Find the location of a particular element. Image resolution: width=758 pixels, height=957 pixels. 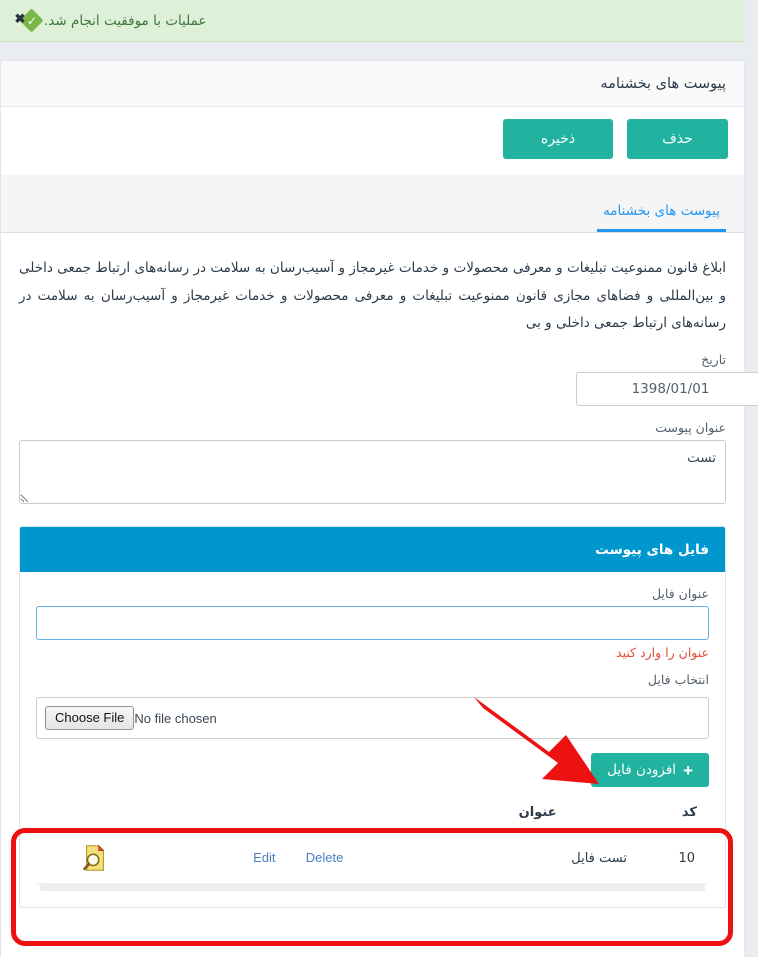

page-title: پیوست های بخشنامه is located at coordinates (663, 83).